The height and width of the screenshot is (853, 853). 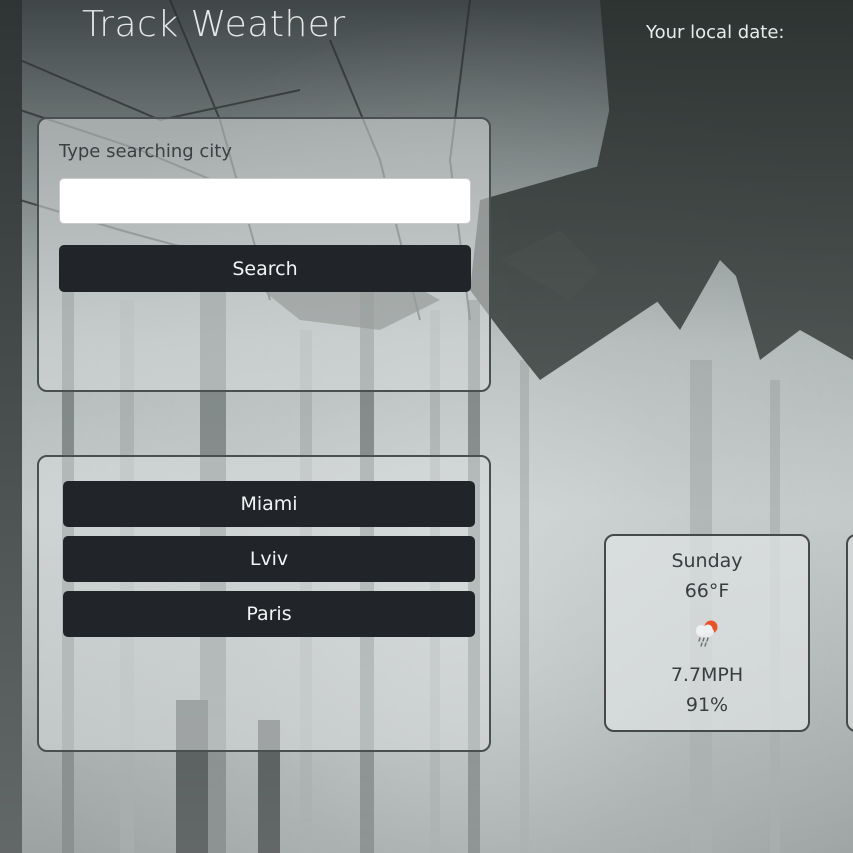 I want to click on local-date-label: Your local date:, so click(x=715, y=32).